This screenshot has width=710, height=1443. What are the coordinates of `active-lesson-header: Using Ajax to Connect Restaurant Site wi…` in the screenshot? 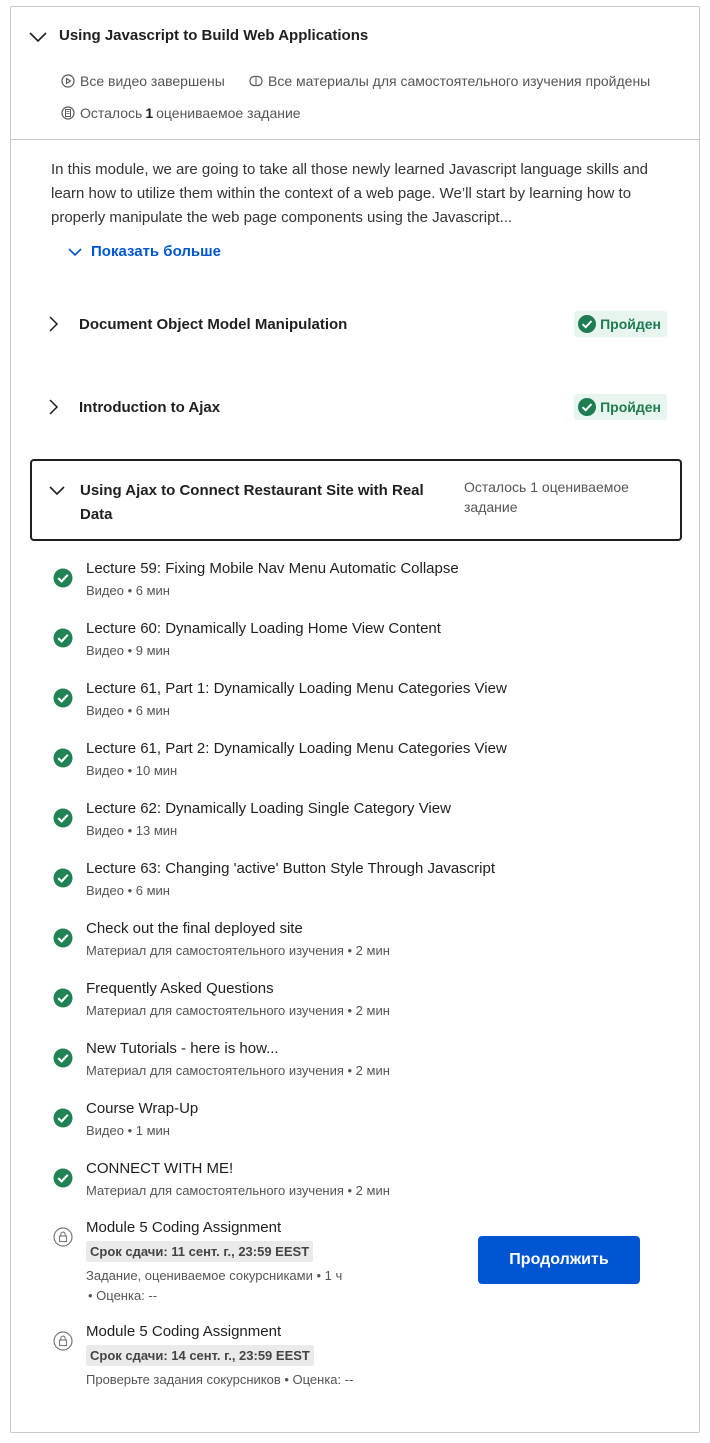 It's located at (356, 500).